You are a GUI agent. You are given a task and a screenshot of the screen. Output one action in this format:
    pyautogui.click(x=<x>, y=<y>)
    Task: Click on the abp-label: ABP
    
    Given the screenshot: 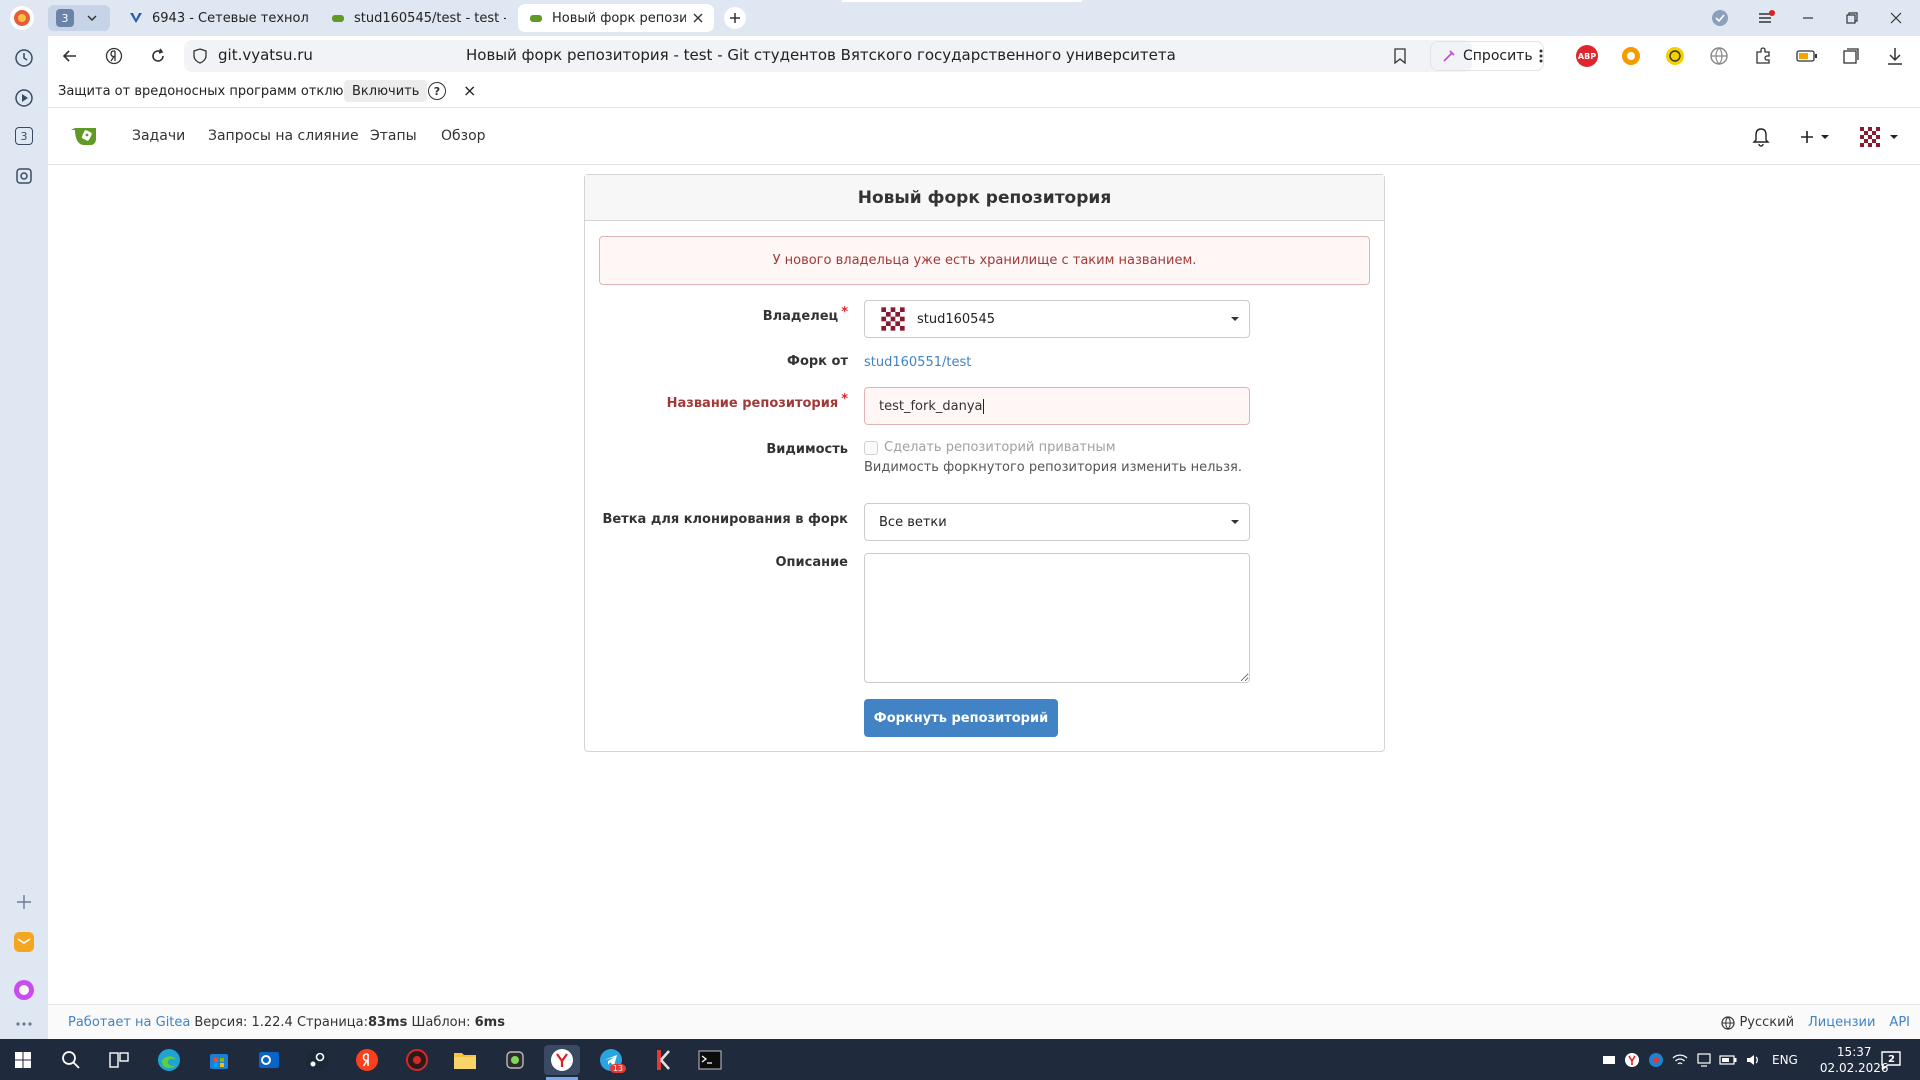 What is the action you would take?
    pyautogui.click(x=1587, y=56)
    